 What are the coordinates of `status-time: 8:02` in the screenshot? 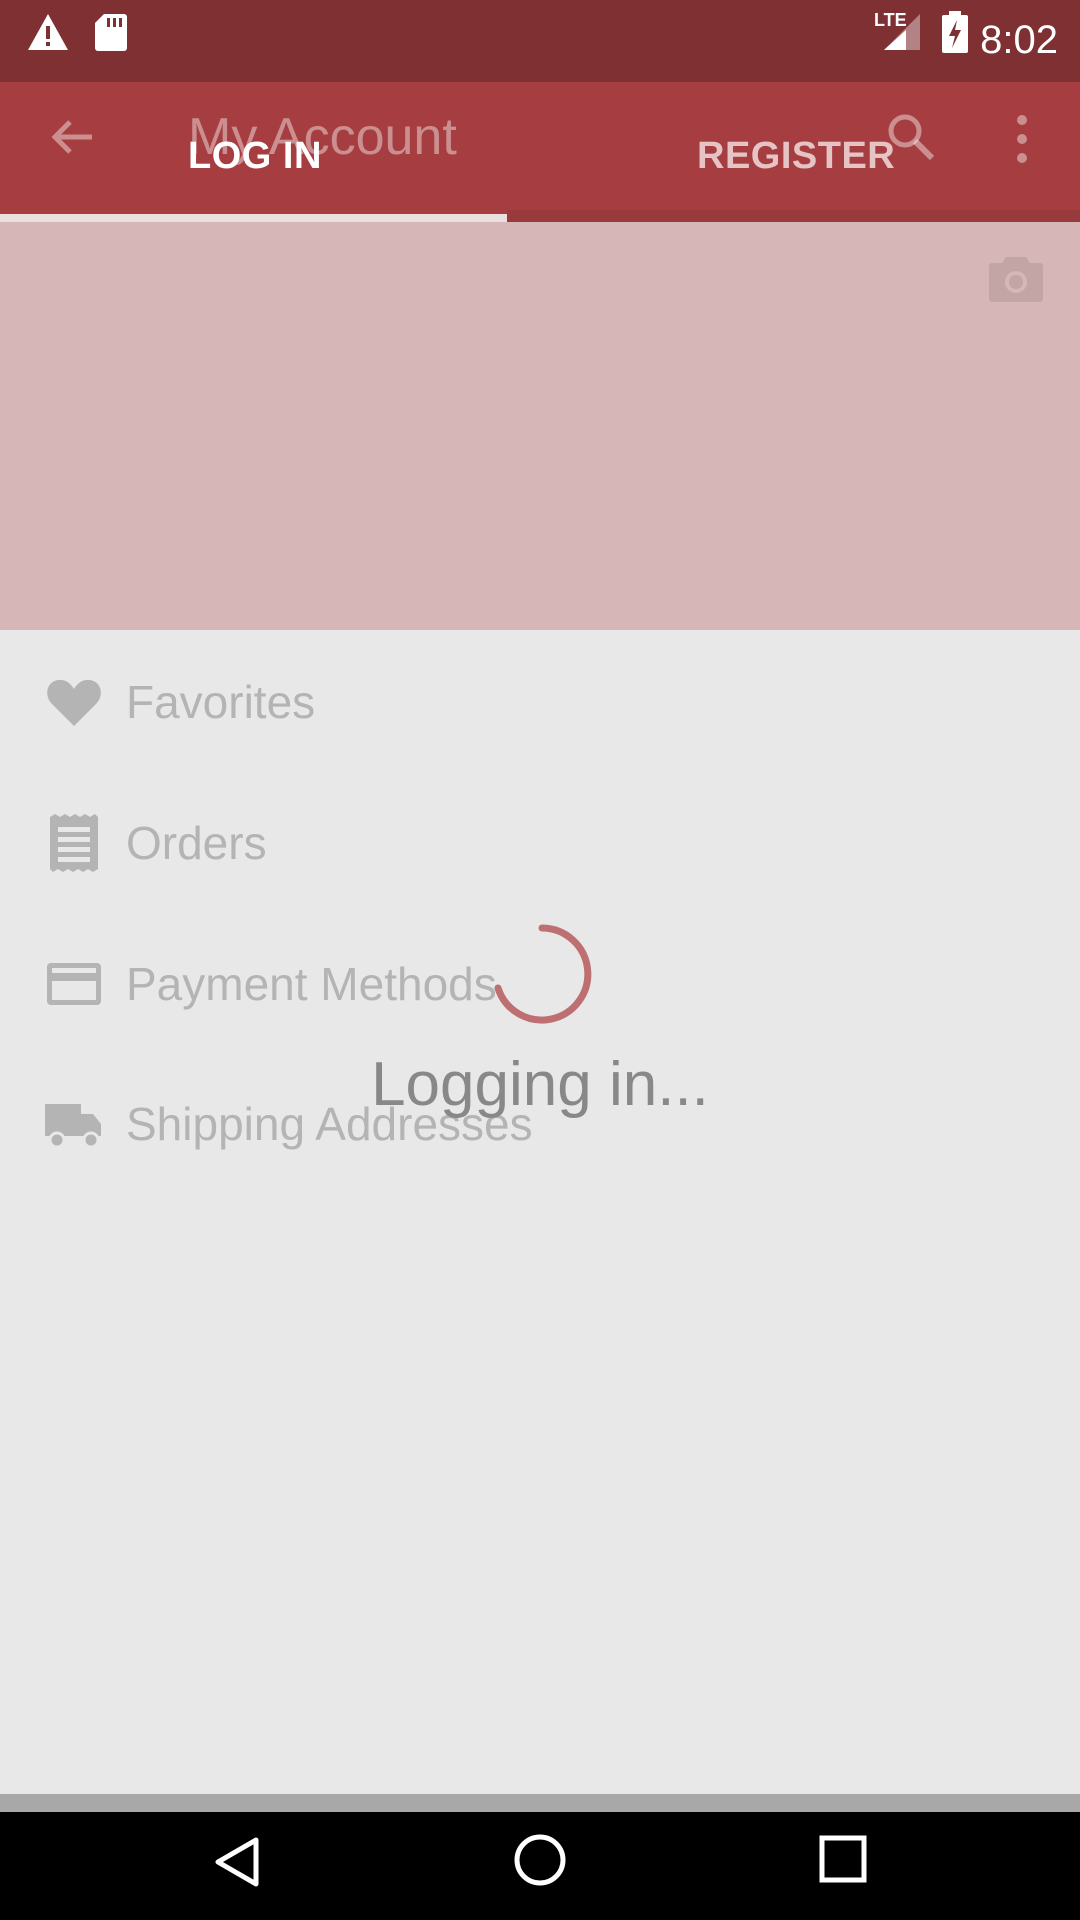 It's located at (1019, 40).